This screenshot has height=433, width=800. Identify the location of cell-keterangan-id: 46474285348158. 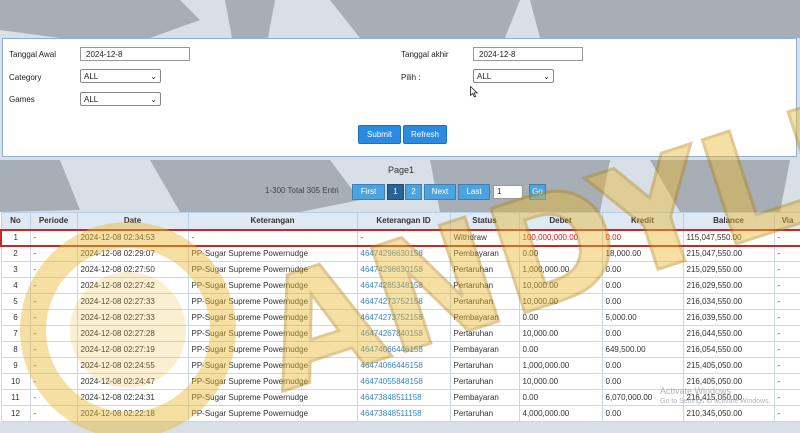
(403, 285).